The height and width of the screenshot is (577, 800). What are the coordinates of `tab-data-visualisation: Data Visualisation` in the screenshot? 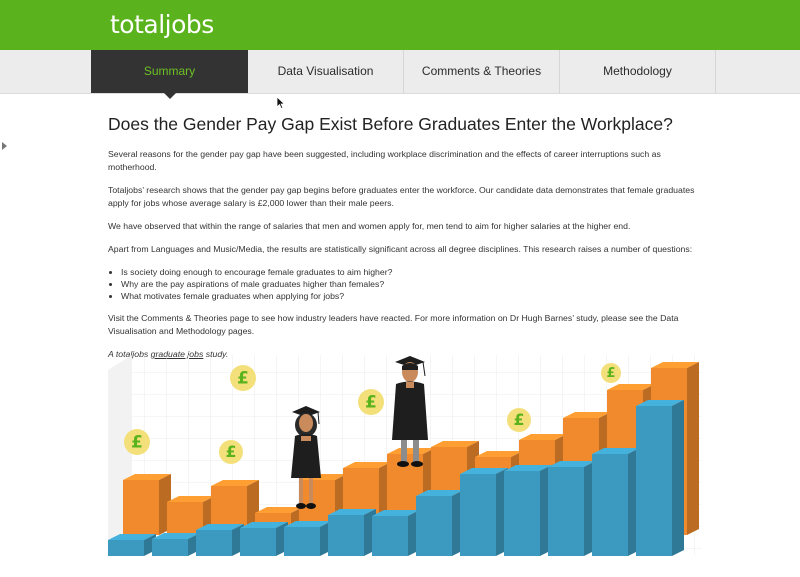 It's located at (326, 71).